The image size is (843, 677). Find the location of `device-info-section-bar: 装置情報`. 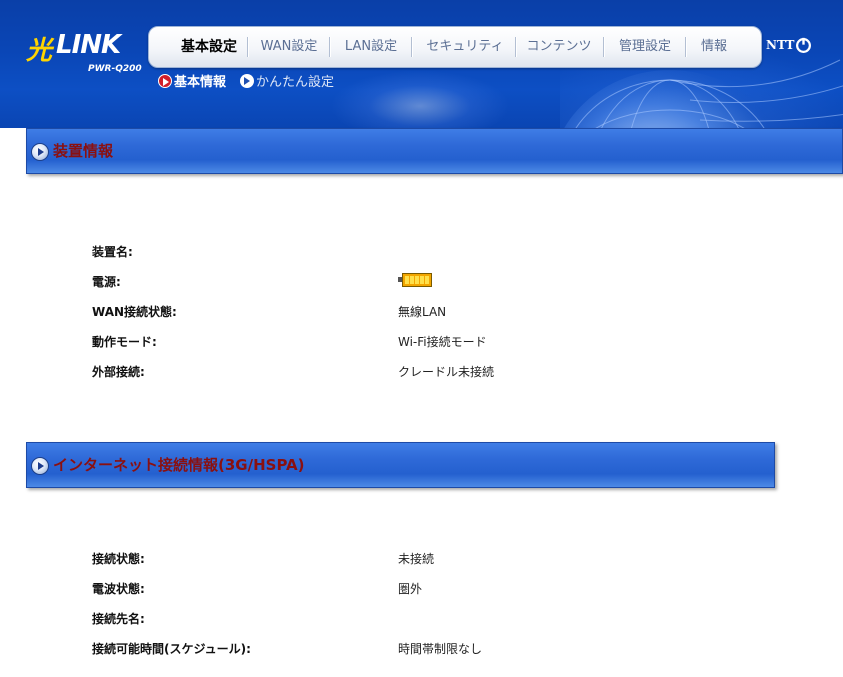

device-info-section-bar: 装置情報 is located at coordinates (434, 151).